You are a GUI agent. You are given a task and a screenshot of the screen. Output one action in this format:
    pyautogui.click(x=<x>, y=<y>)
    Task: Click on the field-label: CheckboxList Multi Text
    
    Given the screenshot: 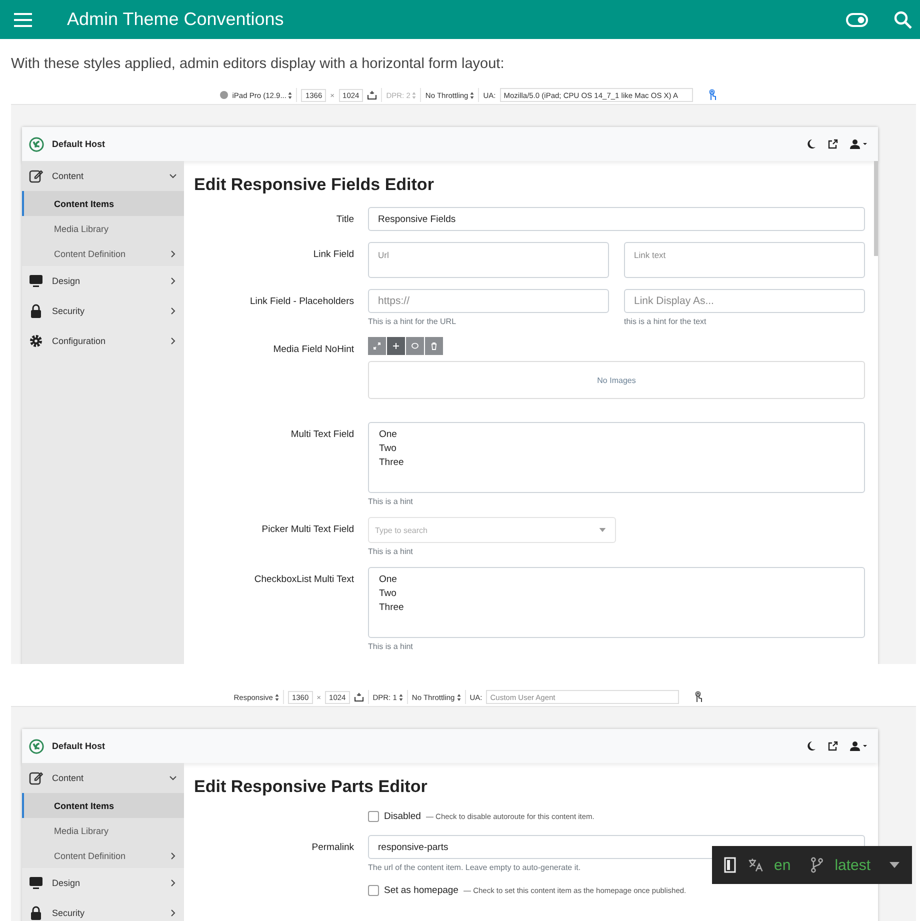 What is the action you would take?
    pyautogui.click(x=303, y=580)
    